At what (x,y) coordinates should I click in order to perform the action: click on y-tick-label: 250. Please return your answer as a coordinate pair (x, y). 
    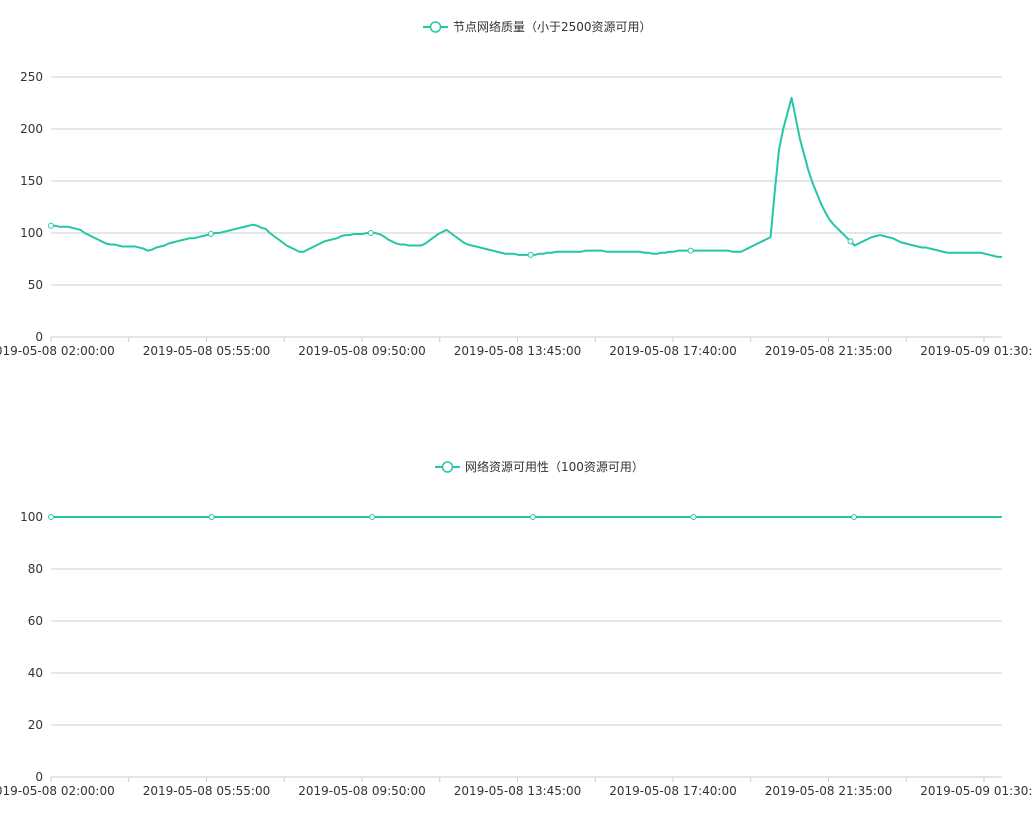
    Looking at the image, I should click on (31, 77).